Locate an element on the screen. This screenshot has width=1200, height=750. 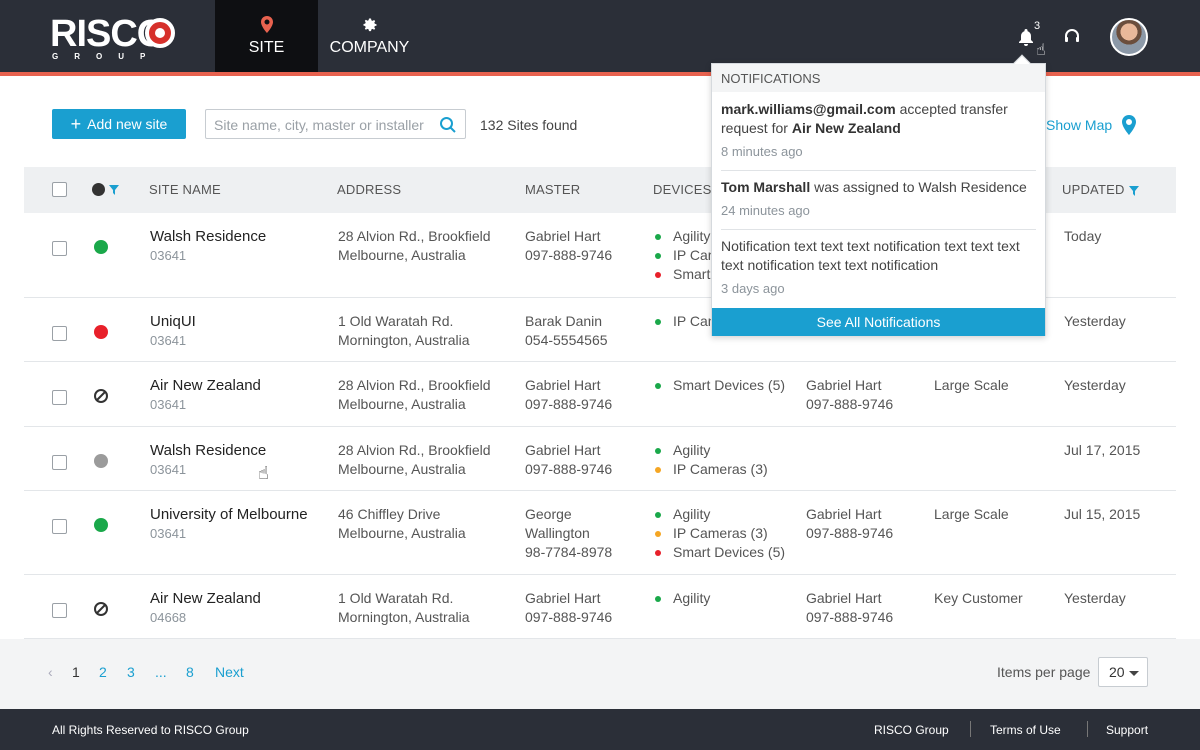
status-filter is located at coordinates (105, 189).